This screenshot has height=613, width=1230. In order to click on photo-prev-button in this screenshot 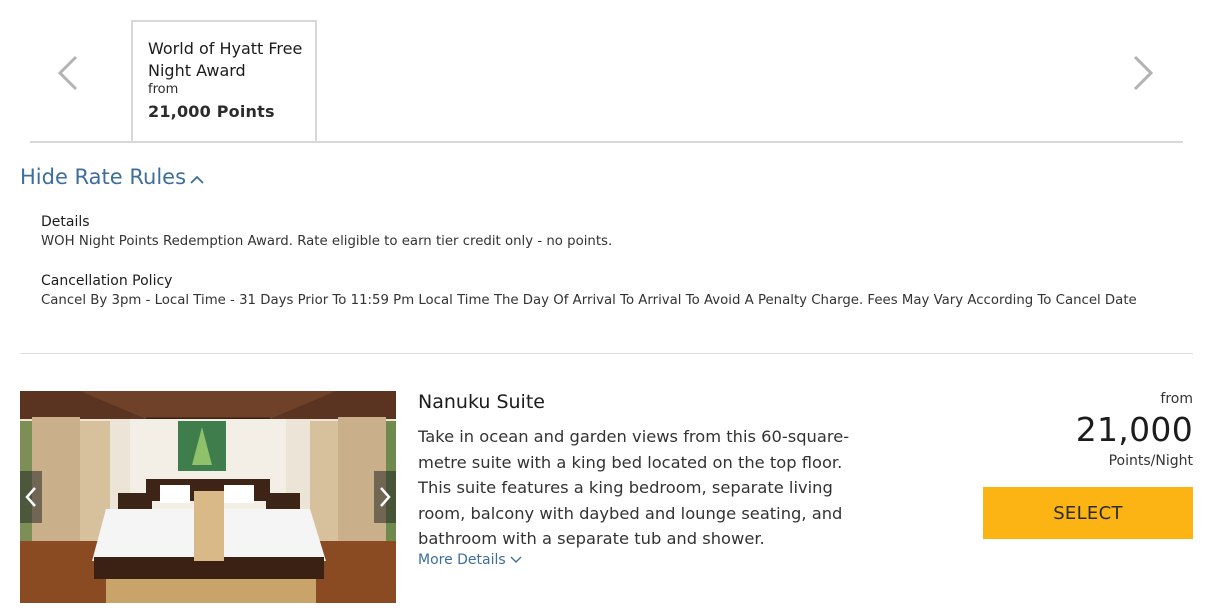, I will do `click(31, 497)`.